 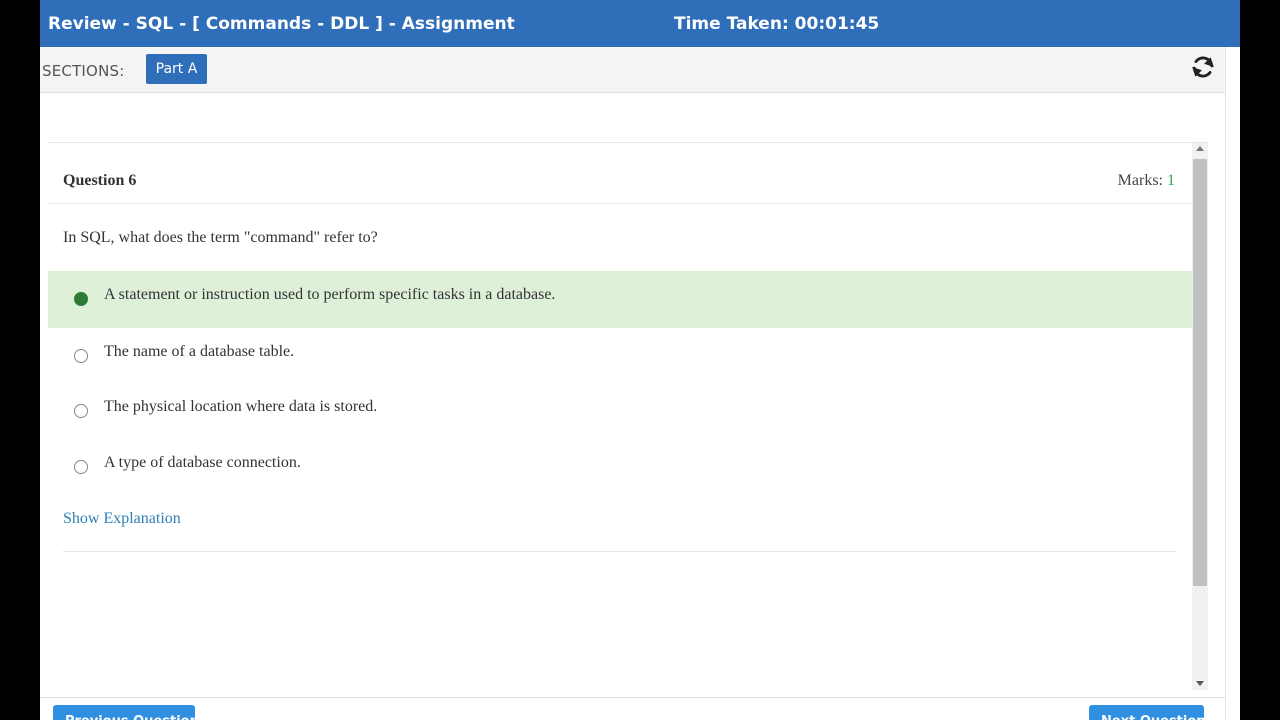 I want to click on question-header: Question 6 Marks: 1, so click(x=620, y=183).